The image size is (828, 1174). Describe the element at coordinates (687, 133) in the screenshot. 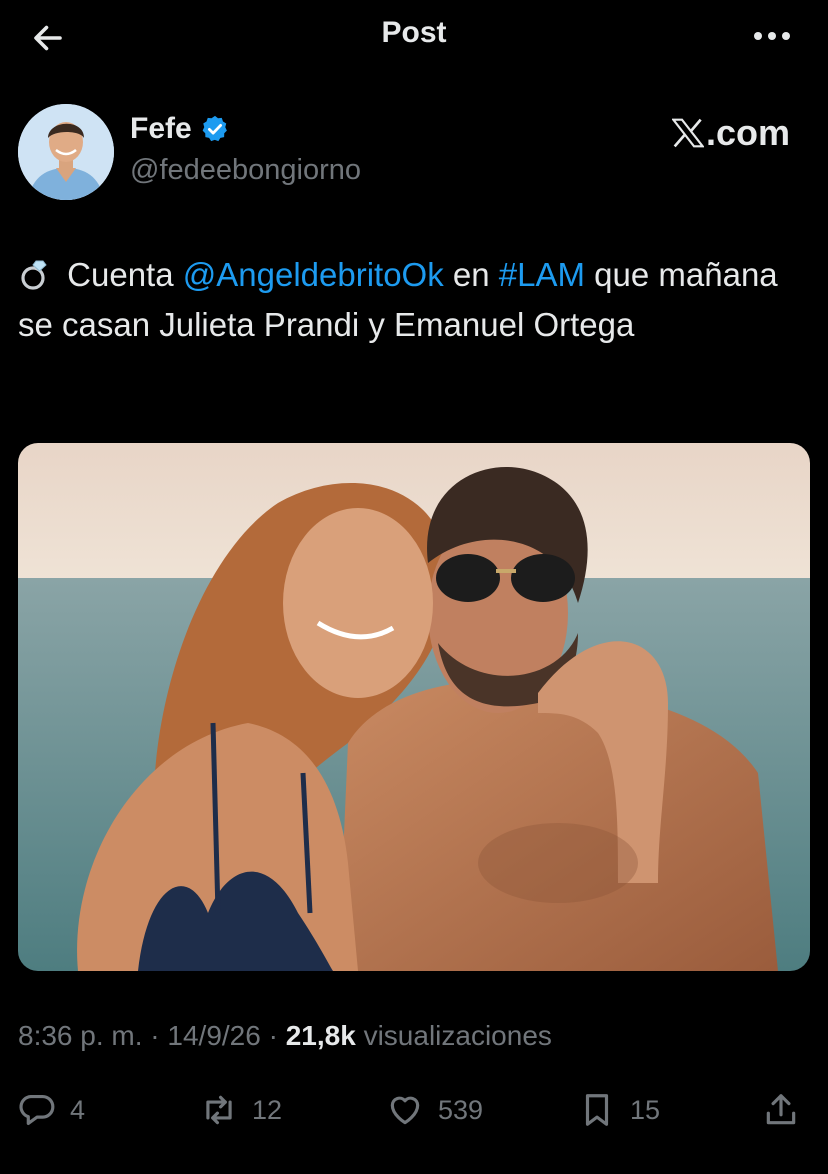

I see `x-logo-icon` at that location.